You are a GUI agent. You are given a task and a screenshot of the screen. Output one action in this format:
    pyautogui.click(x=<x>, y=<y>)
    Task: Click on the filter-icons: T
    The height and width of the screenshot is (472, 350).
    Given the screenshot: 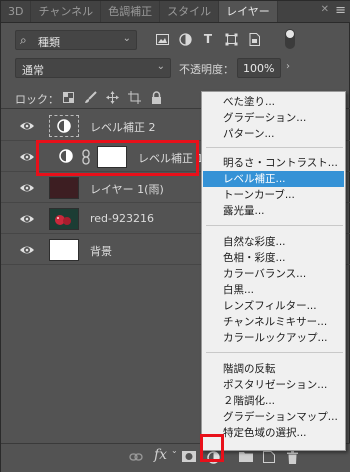 What is the action you would take?
    pyautogui.click(x=208, y=39)
    